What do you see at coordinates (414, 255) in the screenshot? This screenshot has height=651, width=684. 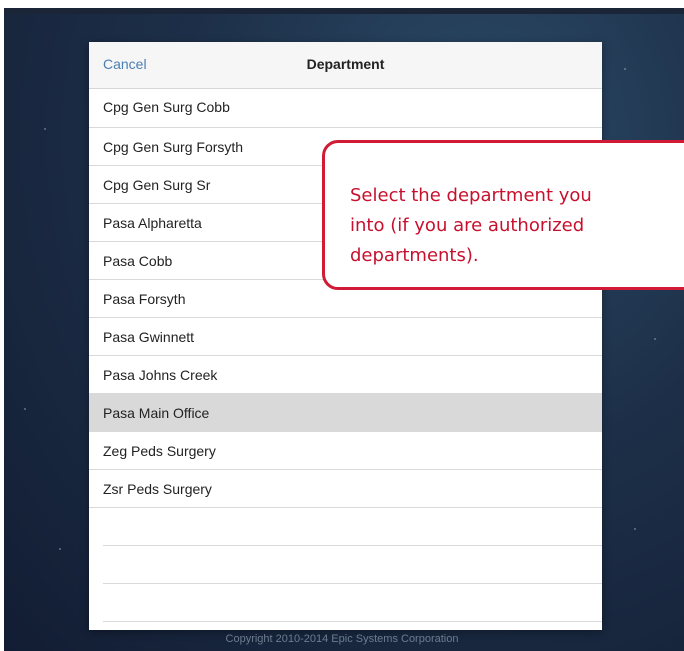 I see `callout-line-3: departments).` at bounding box center [414, 255].